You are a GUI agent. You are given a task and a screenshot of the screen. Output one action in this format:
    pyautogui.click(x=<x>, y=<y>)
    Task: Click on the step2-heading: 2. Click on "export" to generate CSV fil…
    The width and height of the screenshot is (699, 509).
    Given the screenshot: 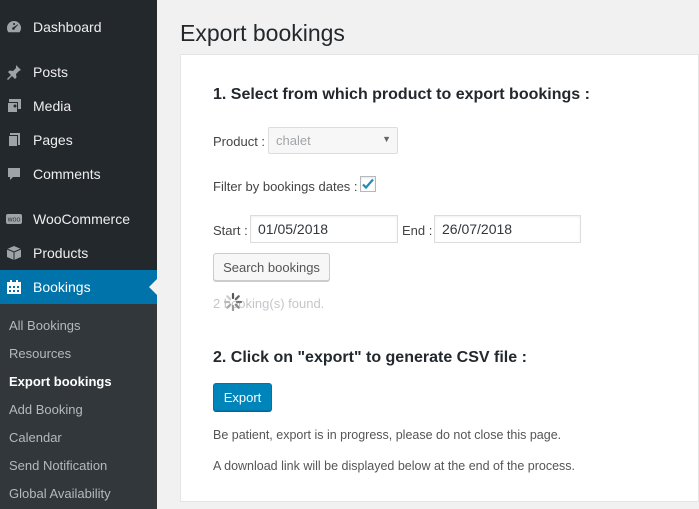 What is the action you would take?
    pyautogui.click(x=370, y=357)
    